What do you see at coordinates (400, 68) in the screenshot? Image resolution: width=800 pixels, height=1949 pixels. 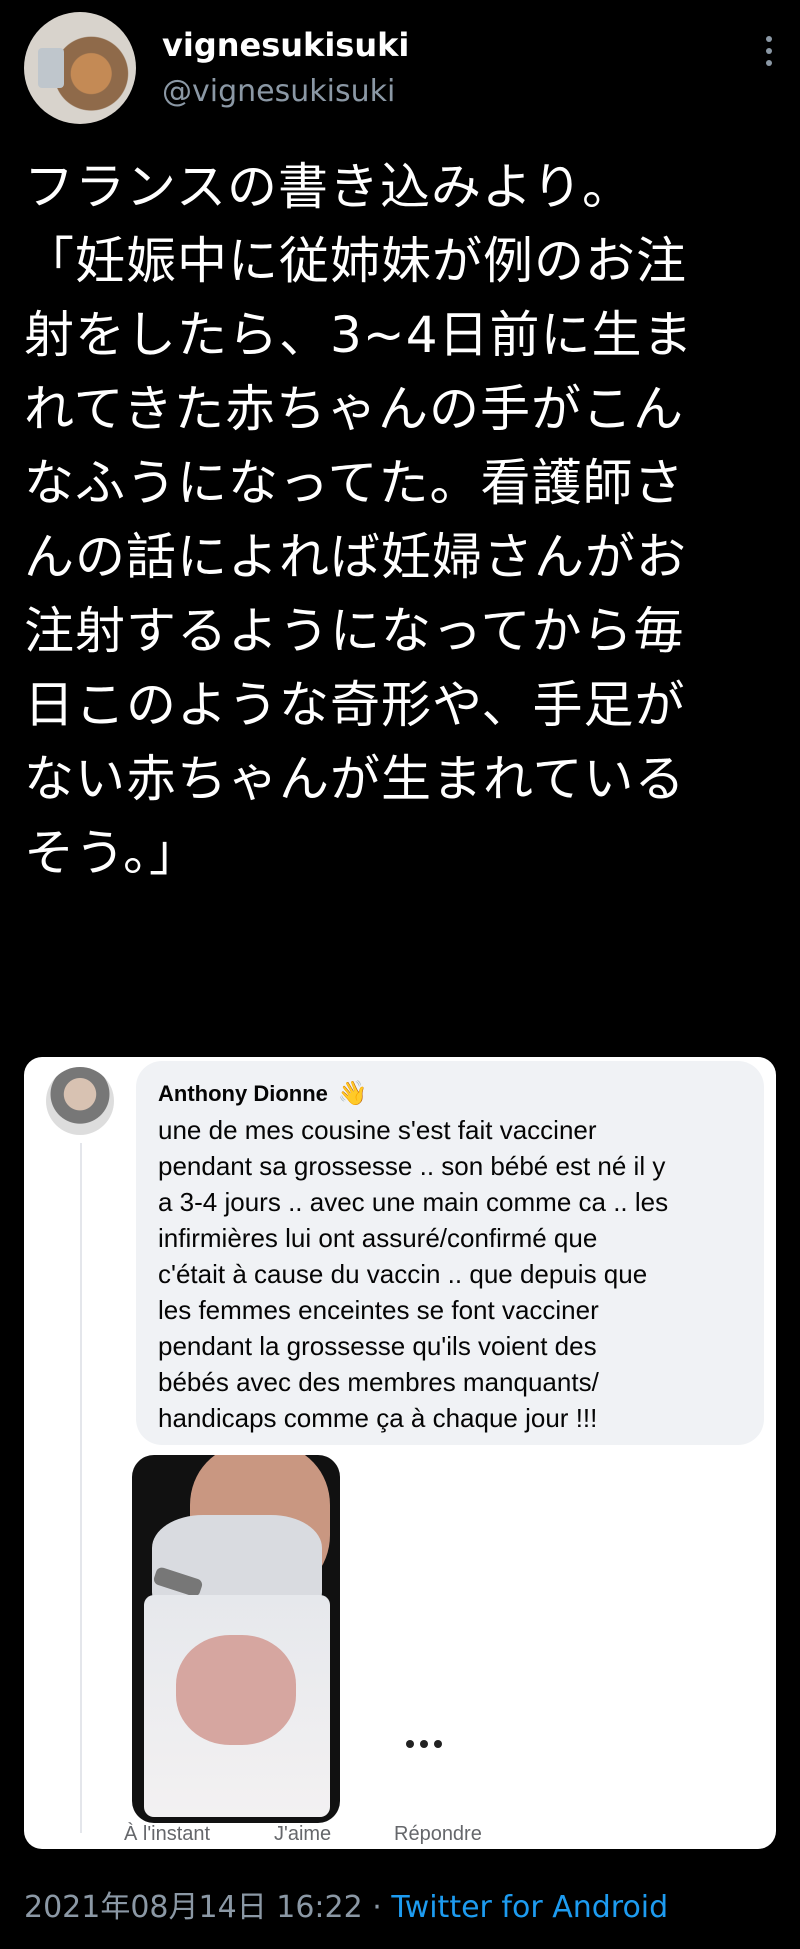 I see `tweet-header: vignesukisuki @vignesukisuki` at bounding box center [400, 68].